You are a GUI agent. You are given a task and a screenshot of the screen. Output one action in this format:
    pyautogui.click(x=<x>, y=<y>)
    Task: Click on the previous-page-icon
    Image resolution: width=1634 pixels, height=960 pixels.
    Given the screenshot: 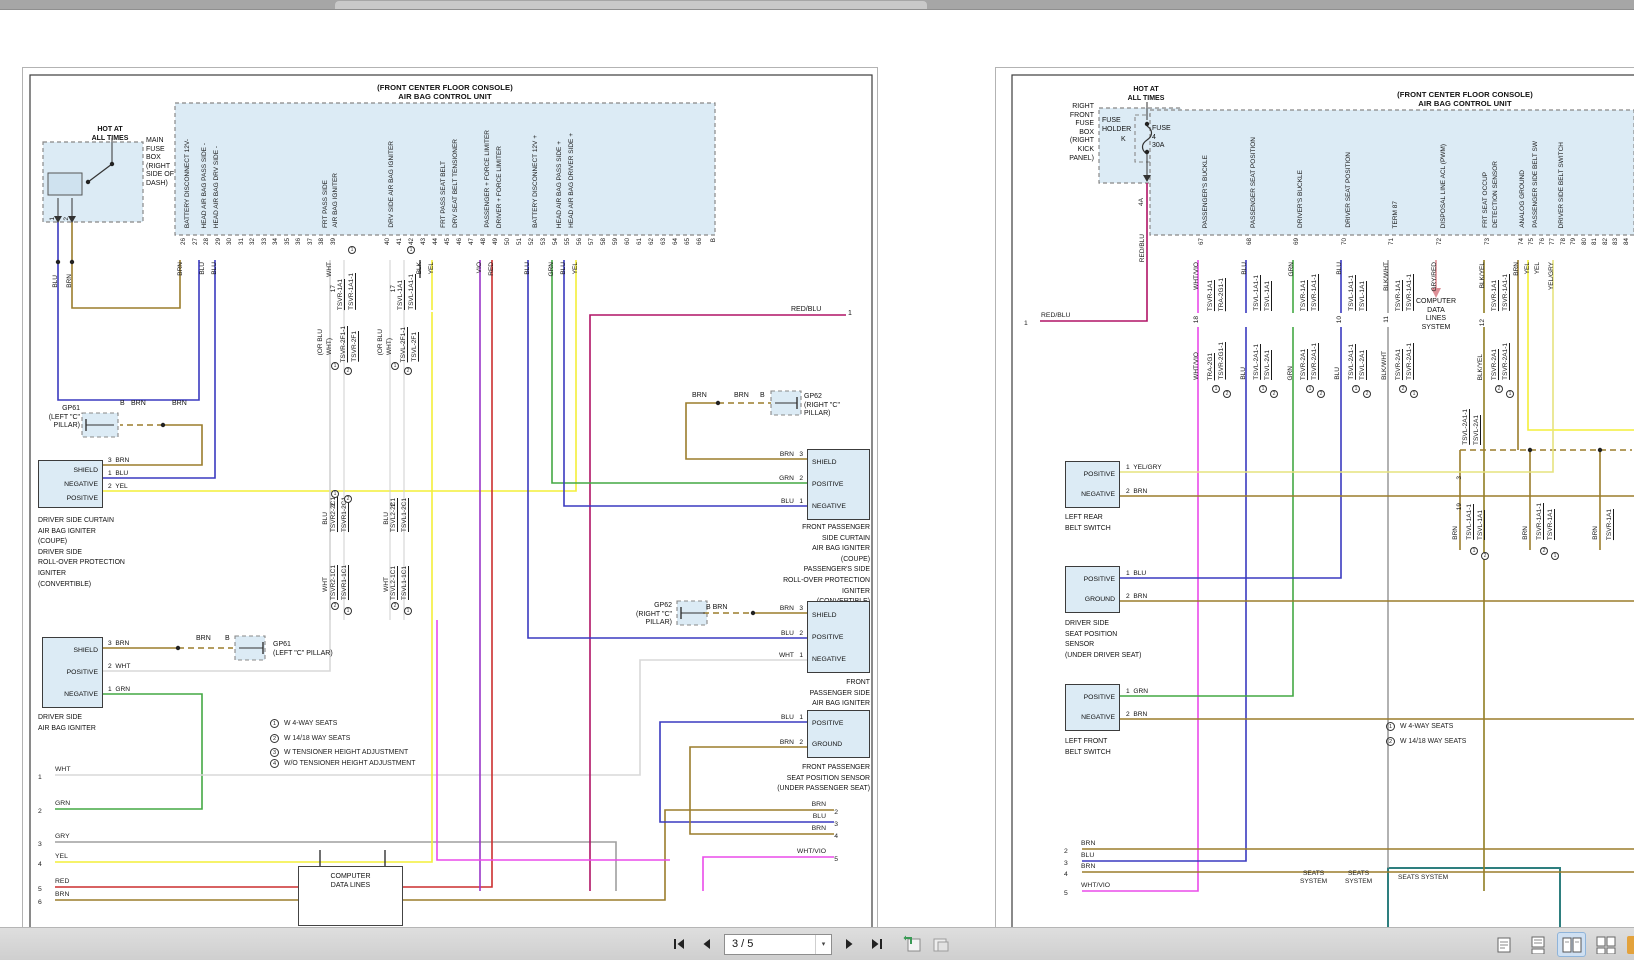 What is the action you would take?
    pyautogui.click(x=706, y=944)
    